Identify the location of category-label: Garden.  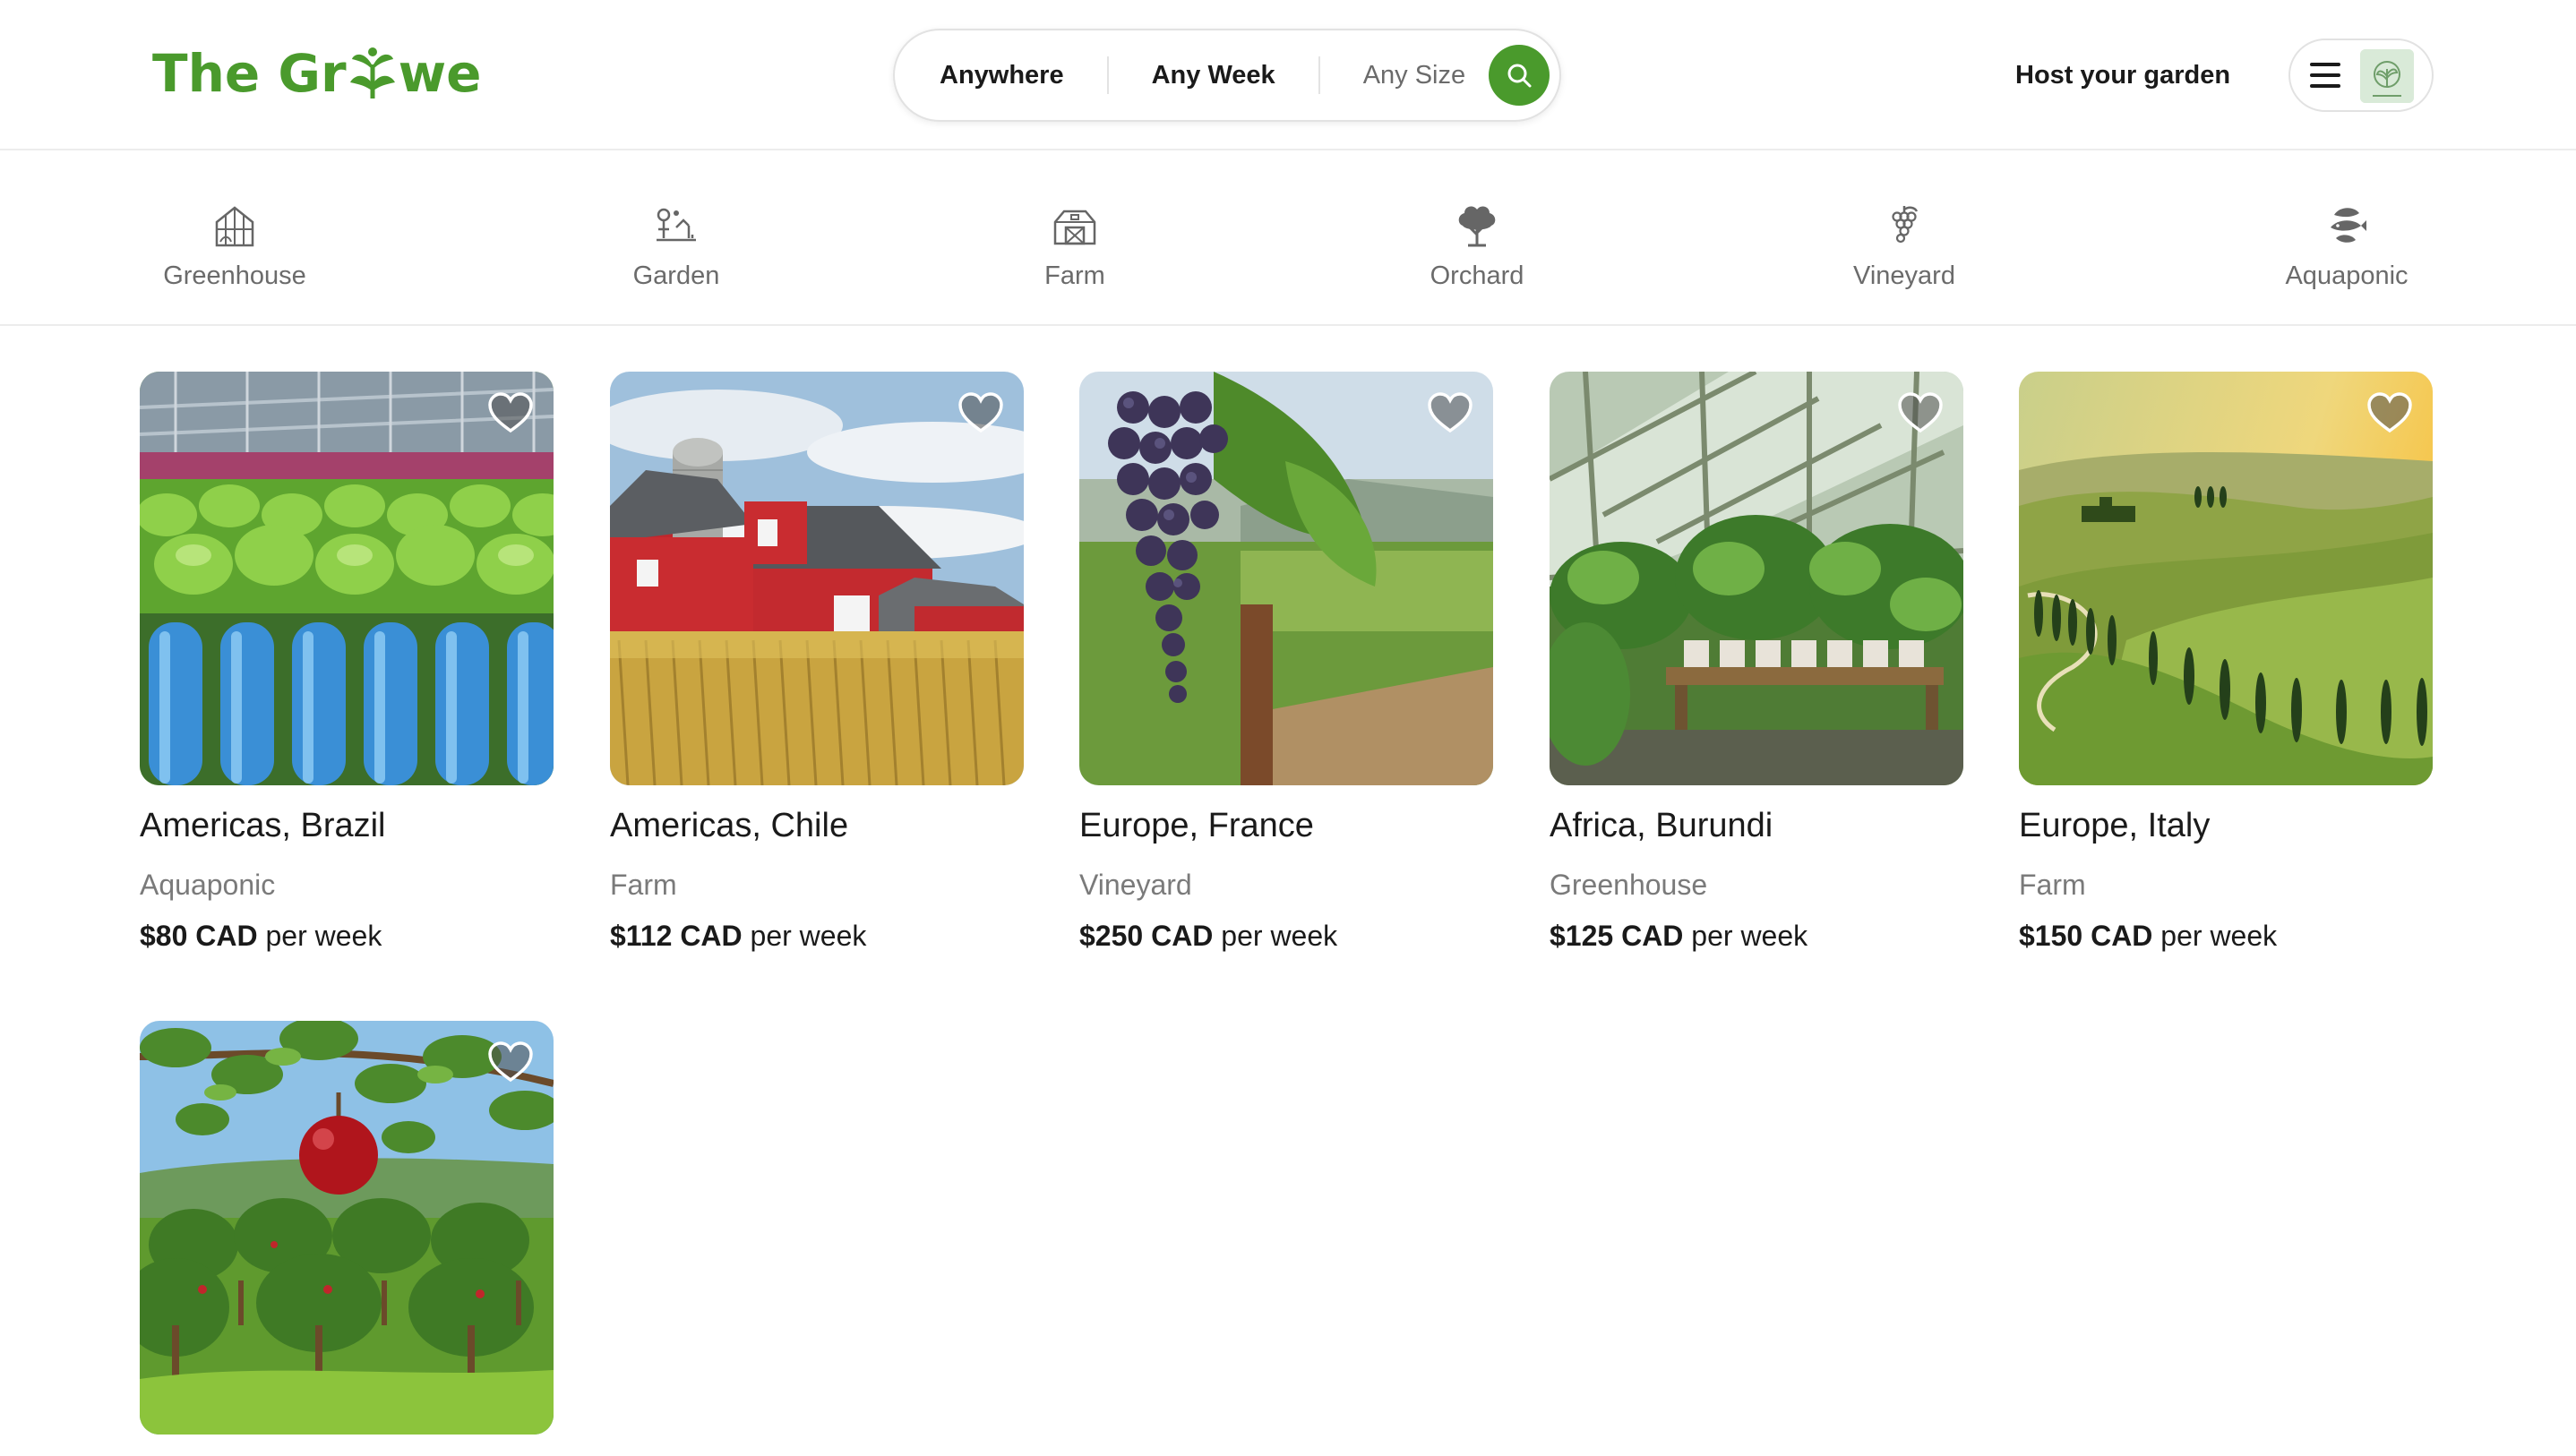
(676, 275).